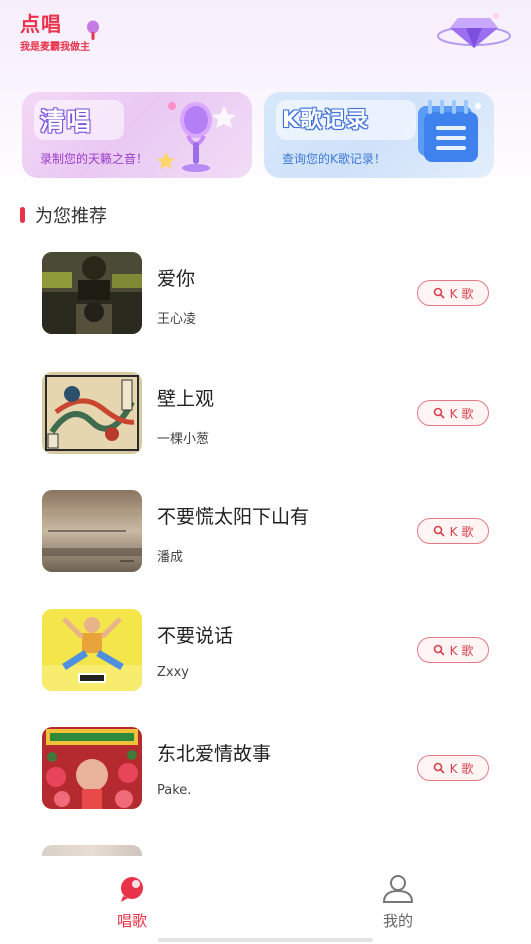 This screenshot has height=944, width=531. I want to click on bottom-nav: 唱歌 我的, so click(265, 900).